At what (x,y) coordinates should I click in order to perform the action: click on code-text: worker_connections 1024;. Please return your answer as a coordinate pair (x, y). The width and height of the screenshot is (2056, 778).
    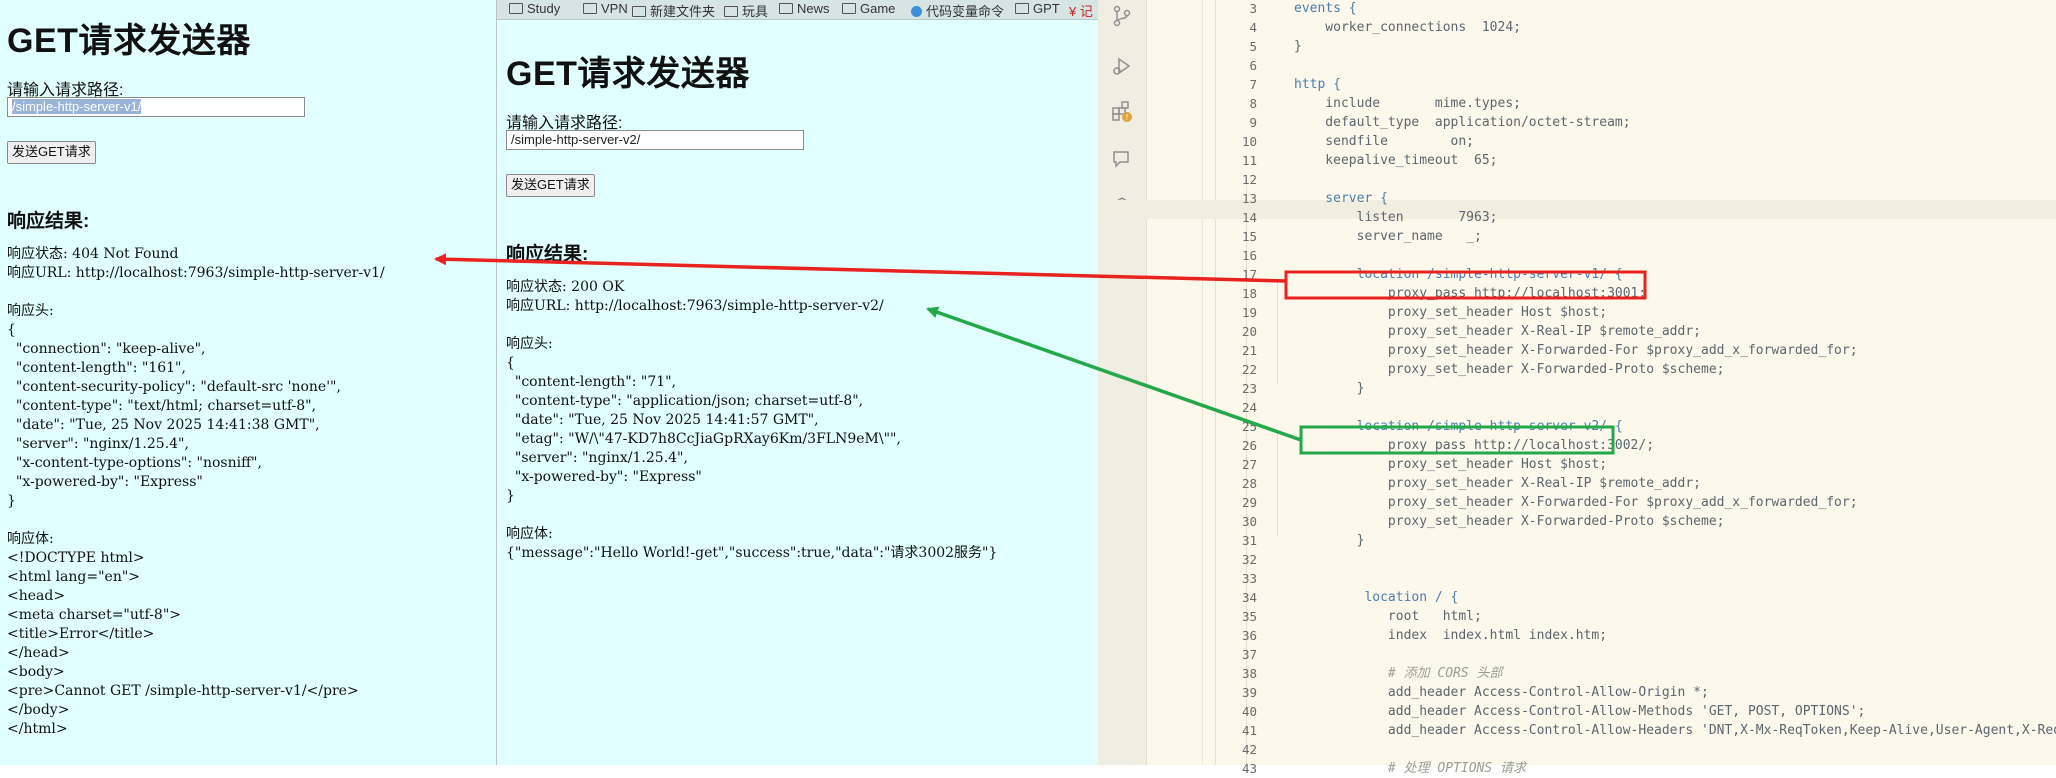
    Looking at the image, I should click on (1407, 27).